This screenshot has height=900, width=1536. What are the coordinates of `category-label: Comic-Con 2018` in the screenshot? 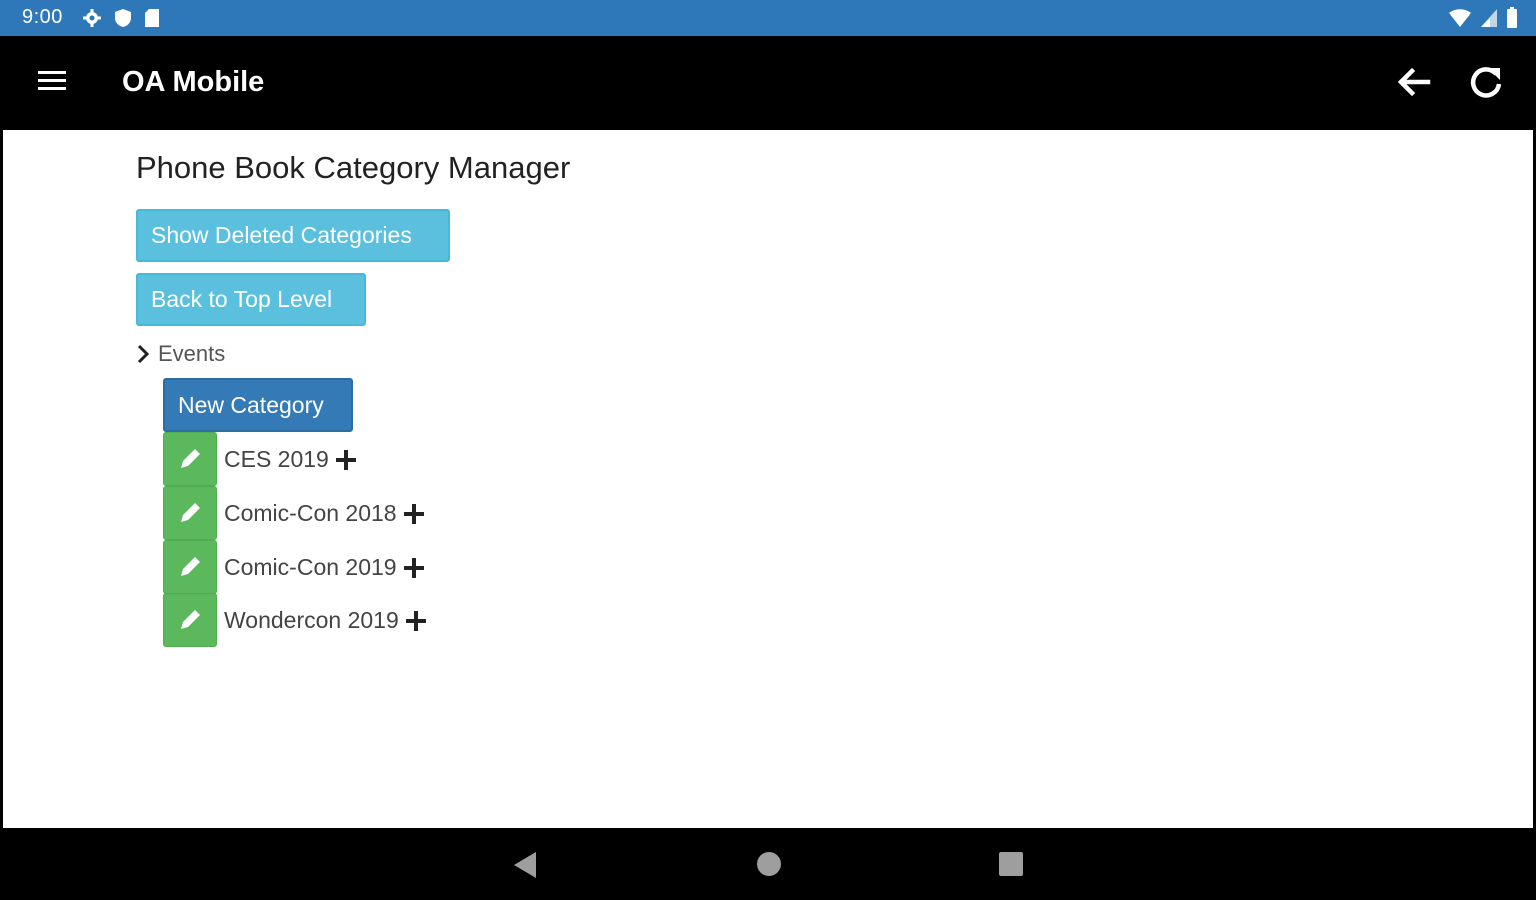 It's located at (310, 513).